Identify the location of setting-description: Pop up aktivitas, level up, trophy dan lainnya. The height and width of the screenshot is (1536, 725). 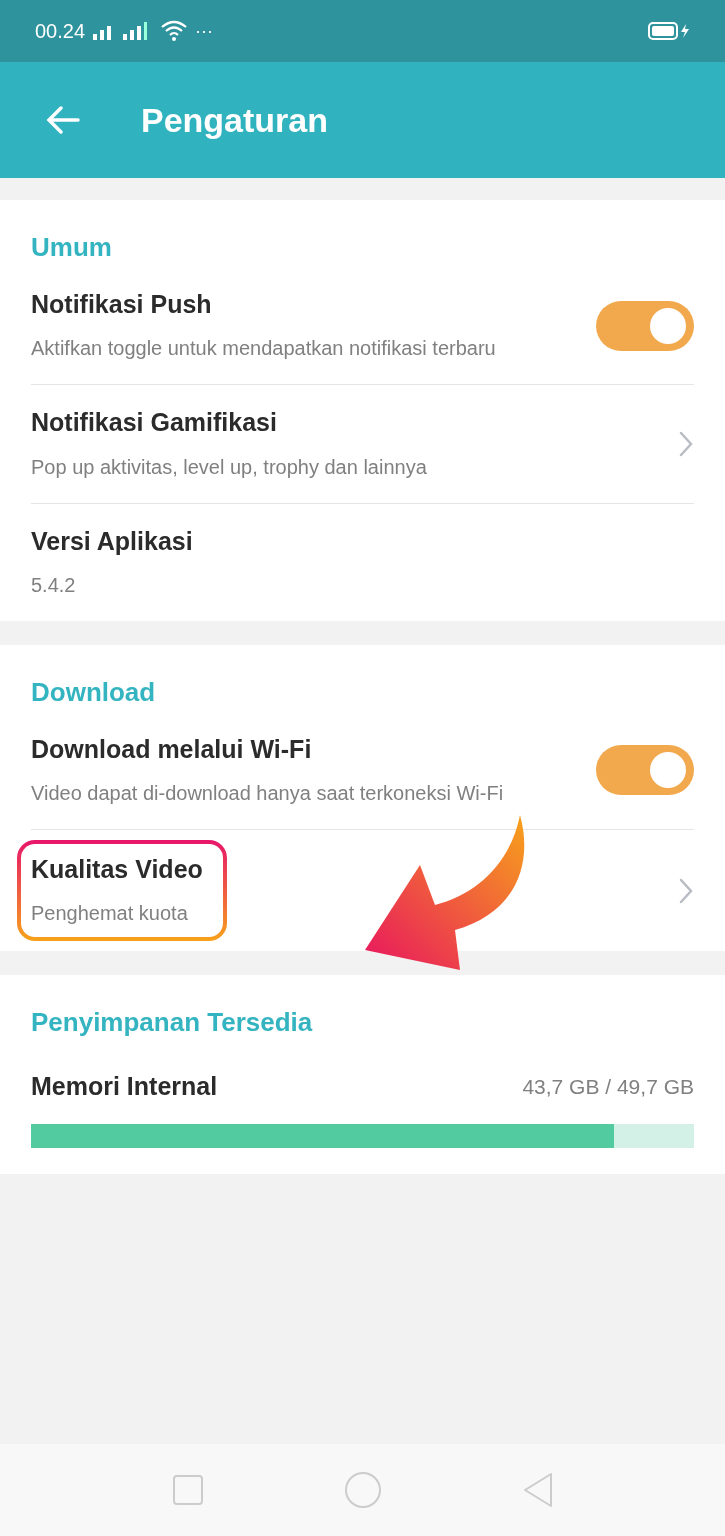
(229, 467).